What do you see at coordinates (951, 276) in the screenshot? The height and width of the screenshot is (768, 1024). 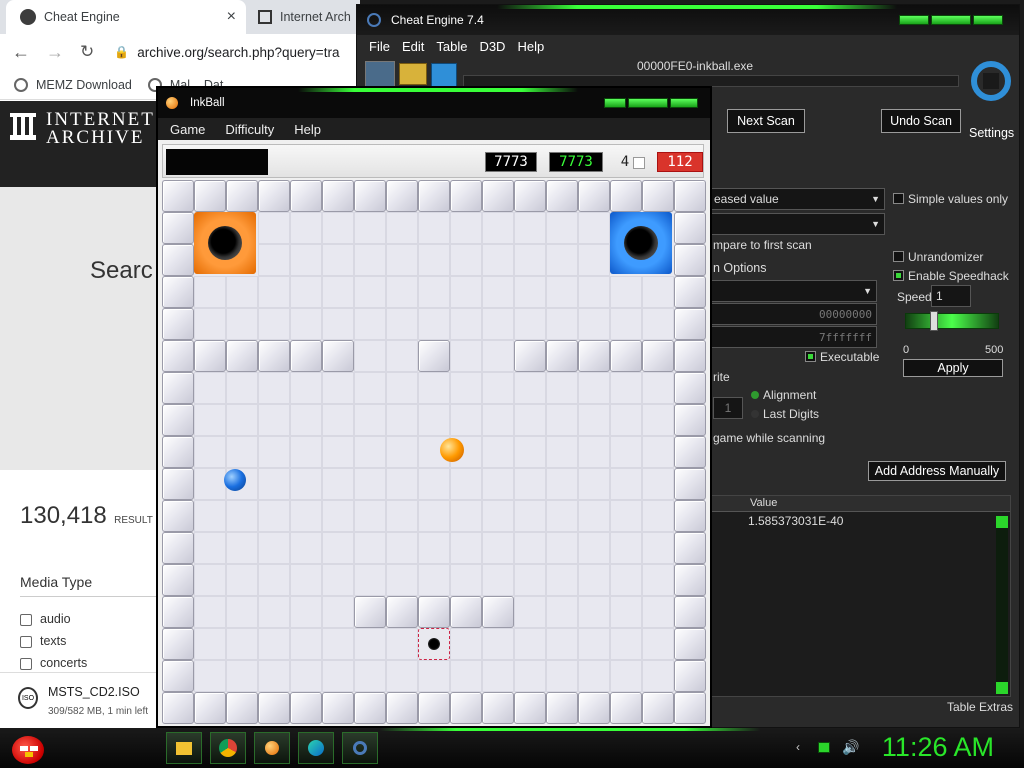 I see `speedhack-checkbox: Enable Speedhack` at bounding box center [951, 276].